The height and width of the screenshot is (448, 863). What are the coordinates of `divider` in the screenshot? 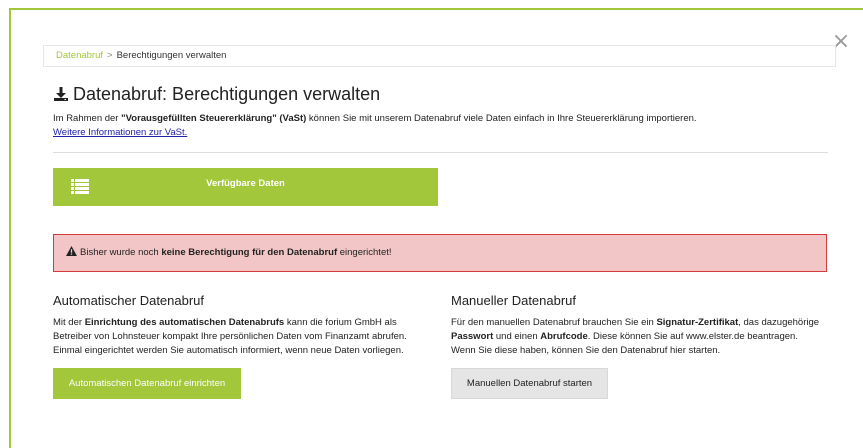 It's located at (440, 152).